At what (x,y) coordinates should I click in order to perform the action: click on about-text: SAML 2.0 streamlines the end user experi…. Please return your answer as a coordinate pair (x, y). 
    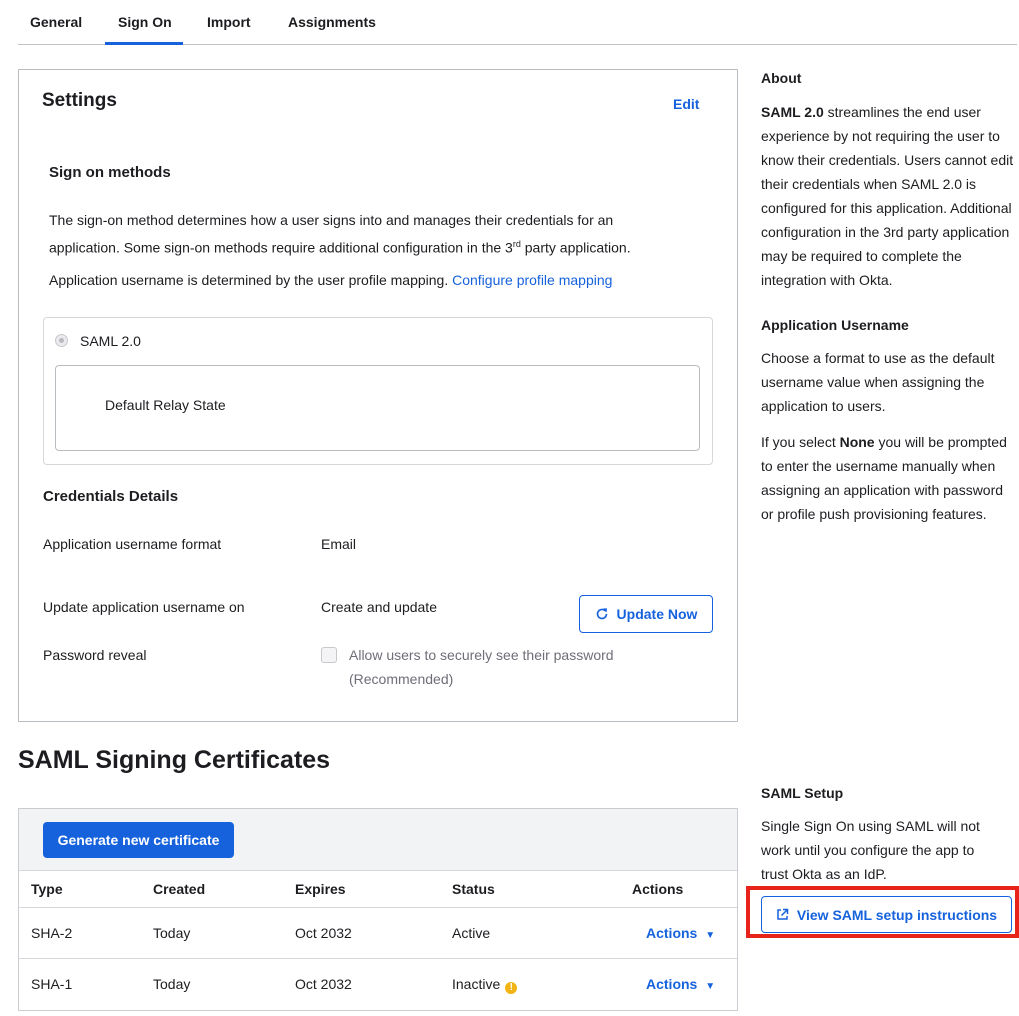
    Looking at the image, I should click on (890, 196).